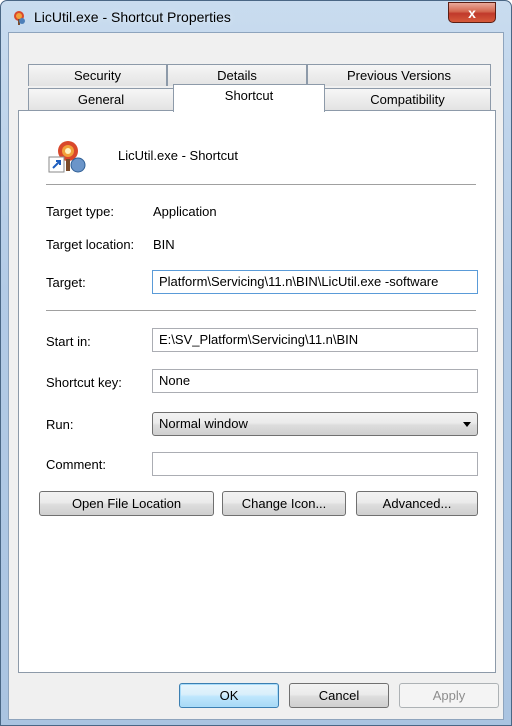  I want to click on apply-button: Apply, so click(449, 695).